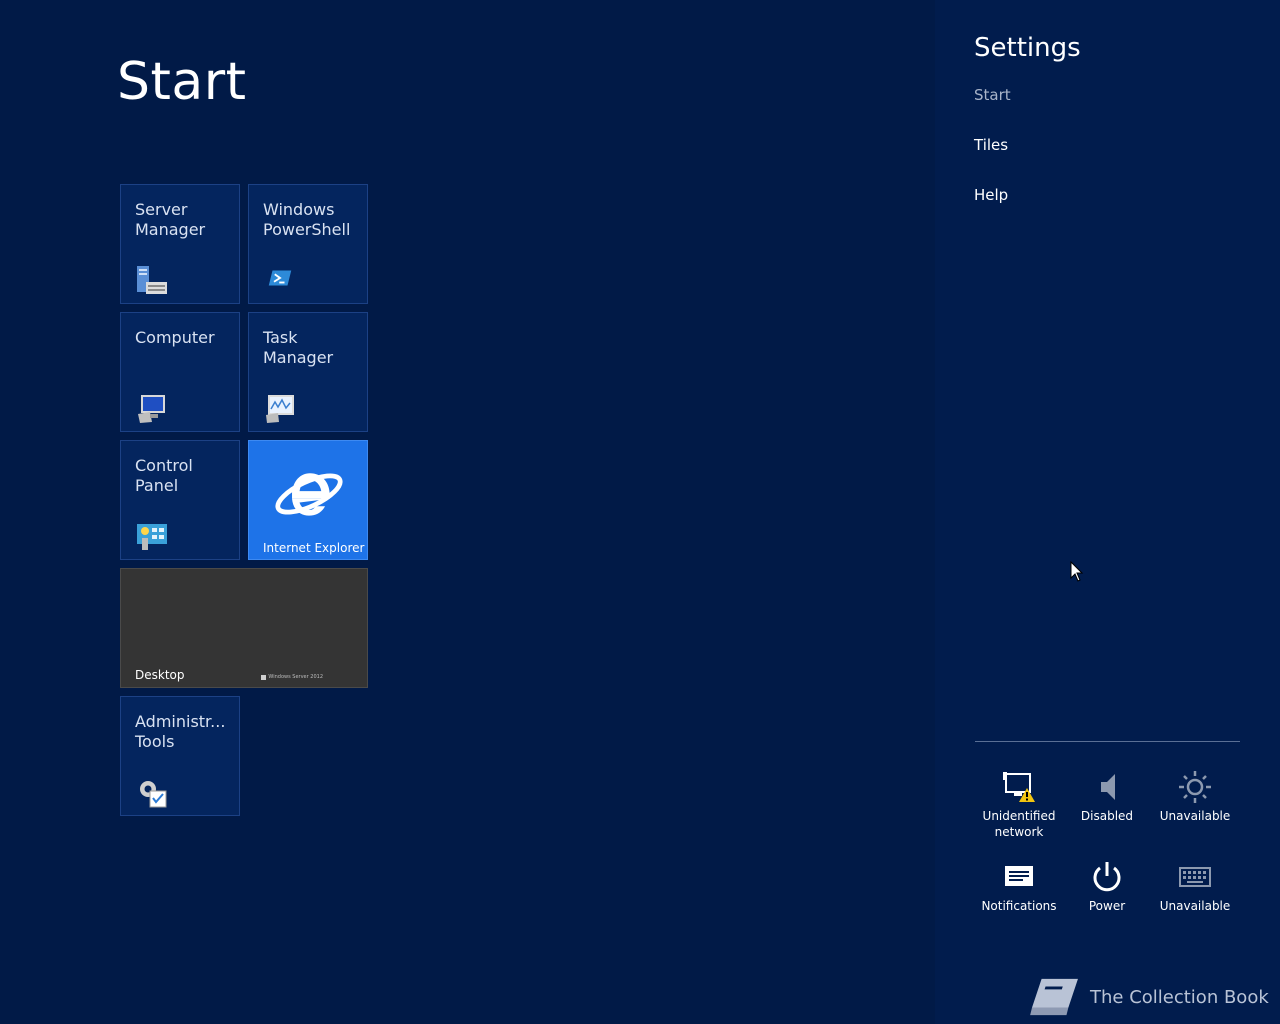 This screenshot has height=1024, width=1280. I want to click on speaker-icon, so click(1108, 787).